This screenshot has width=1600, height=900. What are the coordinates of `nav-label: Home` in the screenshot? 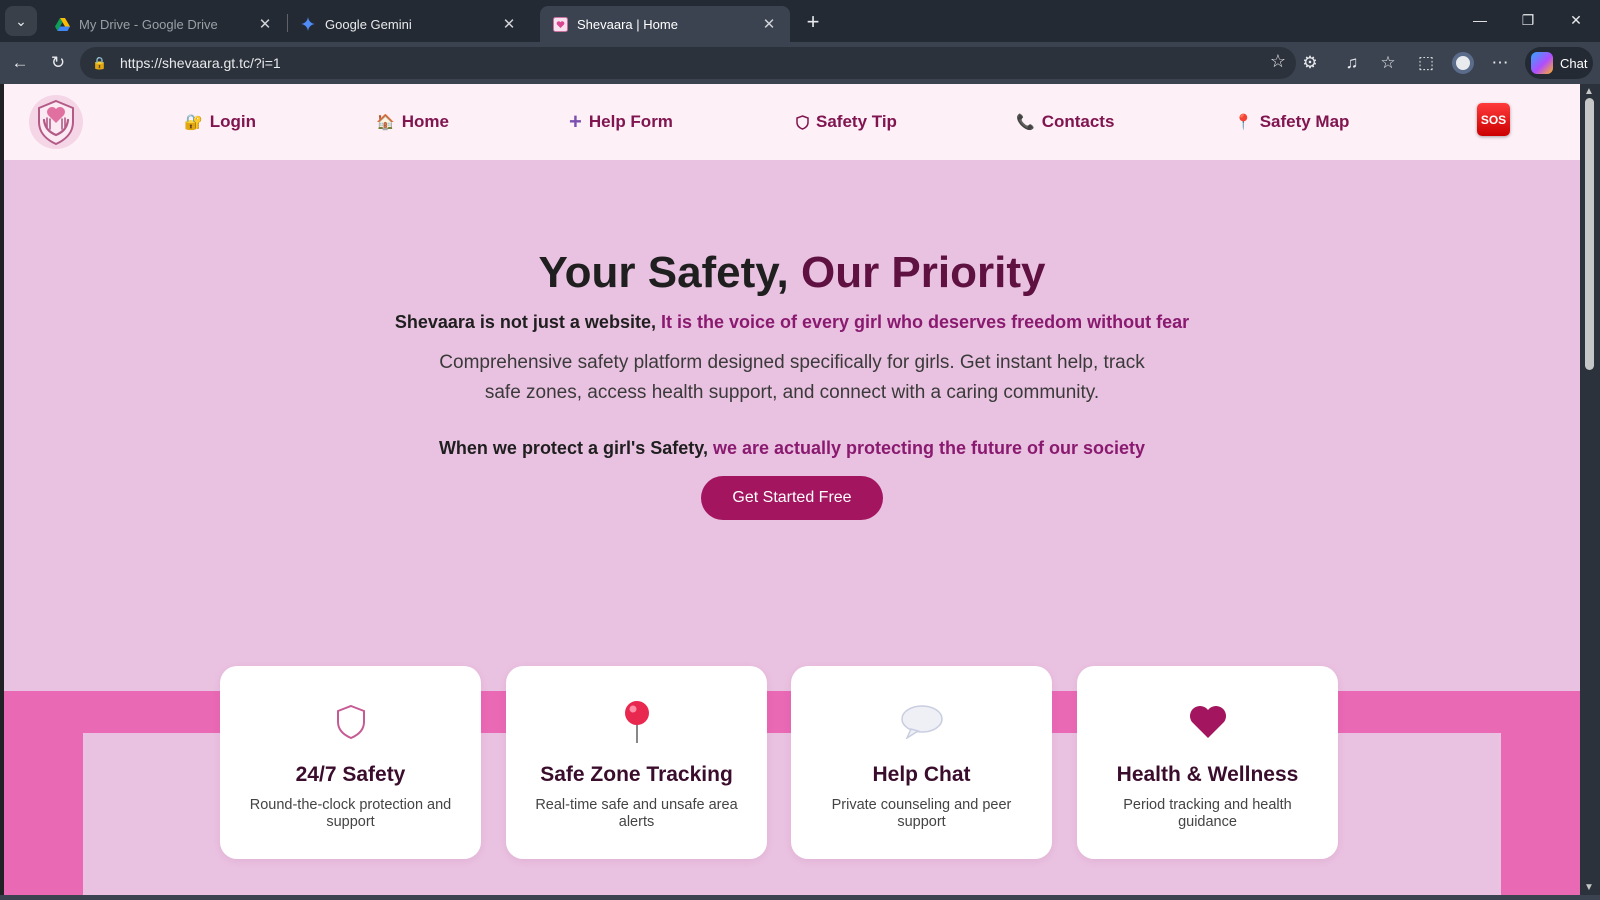 It's located at (425, 121).